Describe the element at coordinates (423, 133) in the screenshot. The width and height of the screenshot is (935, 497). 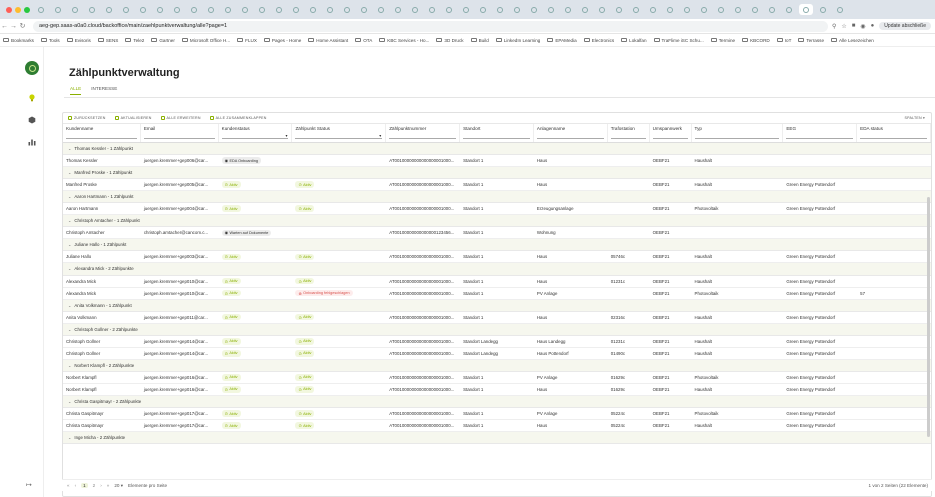
I see `column-header: Zählpunktnummer` at that location.